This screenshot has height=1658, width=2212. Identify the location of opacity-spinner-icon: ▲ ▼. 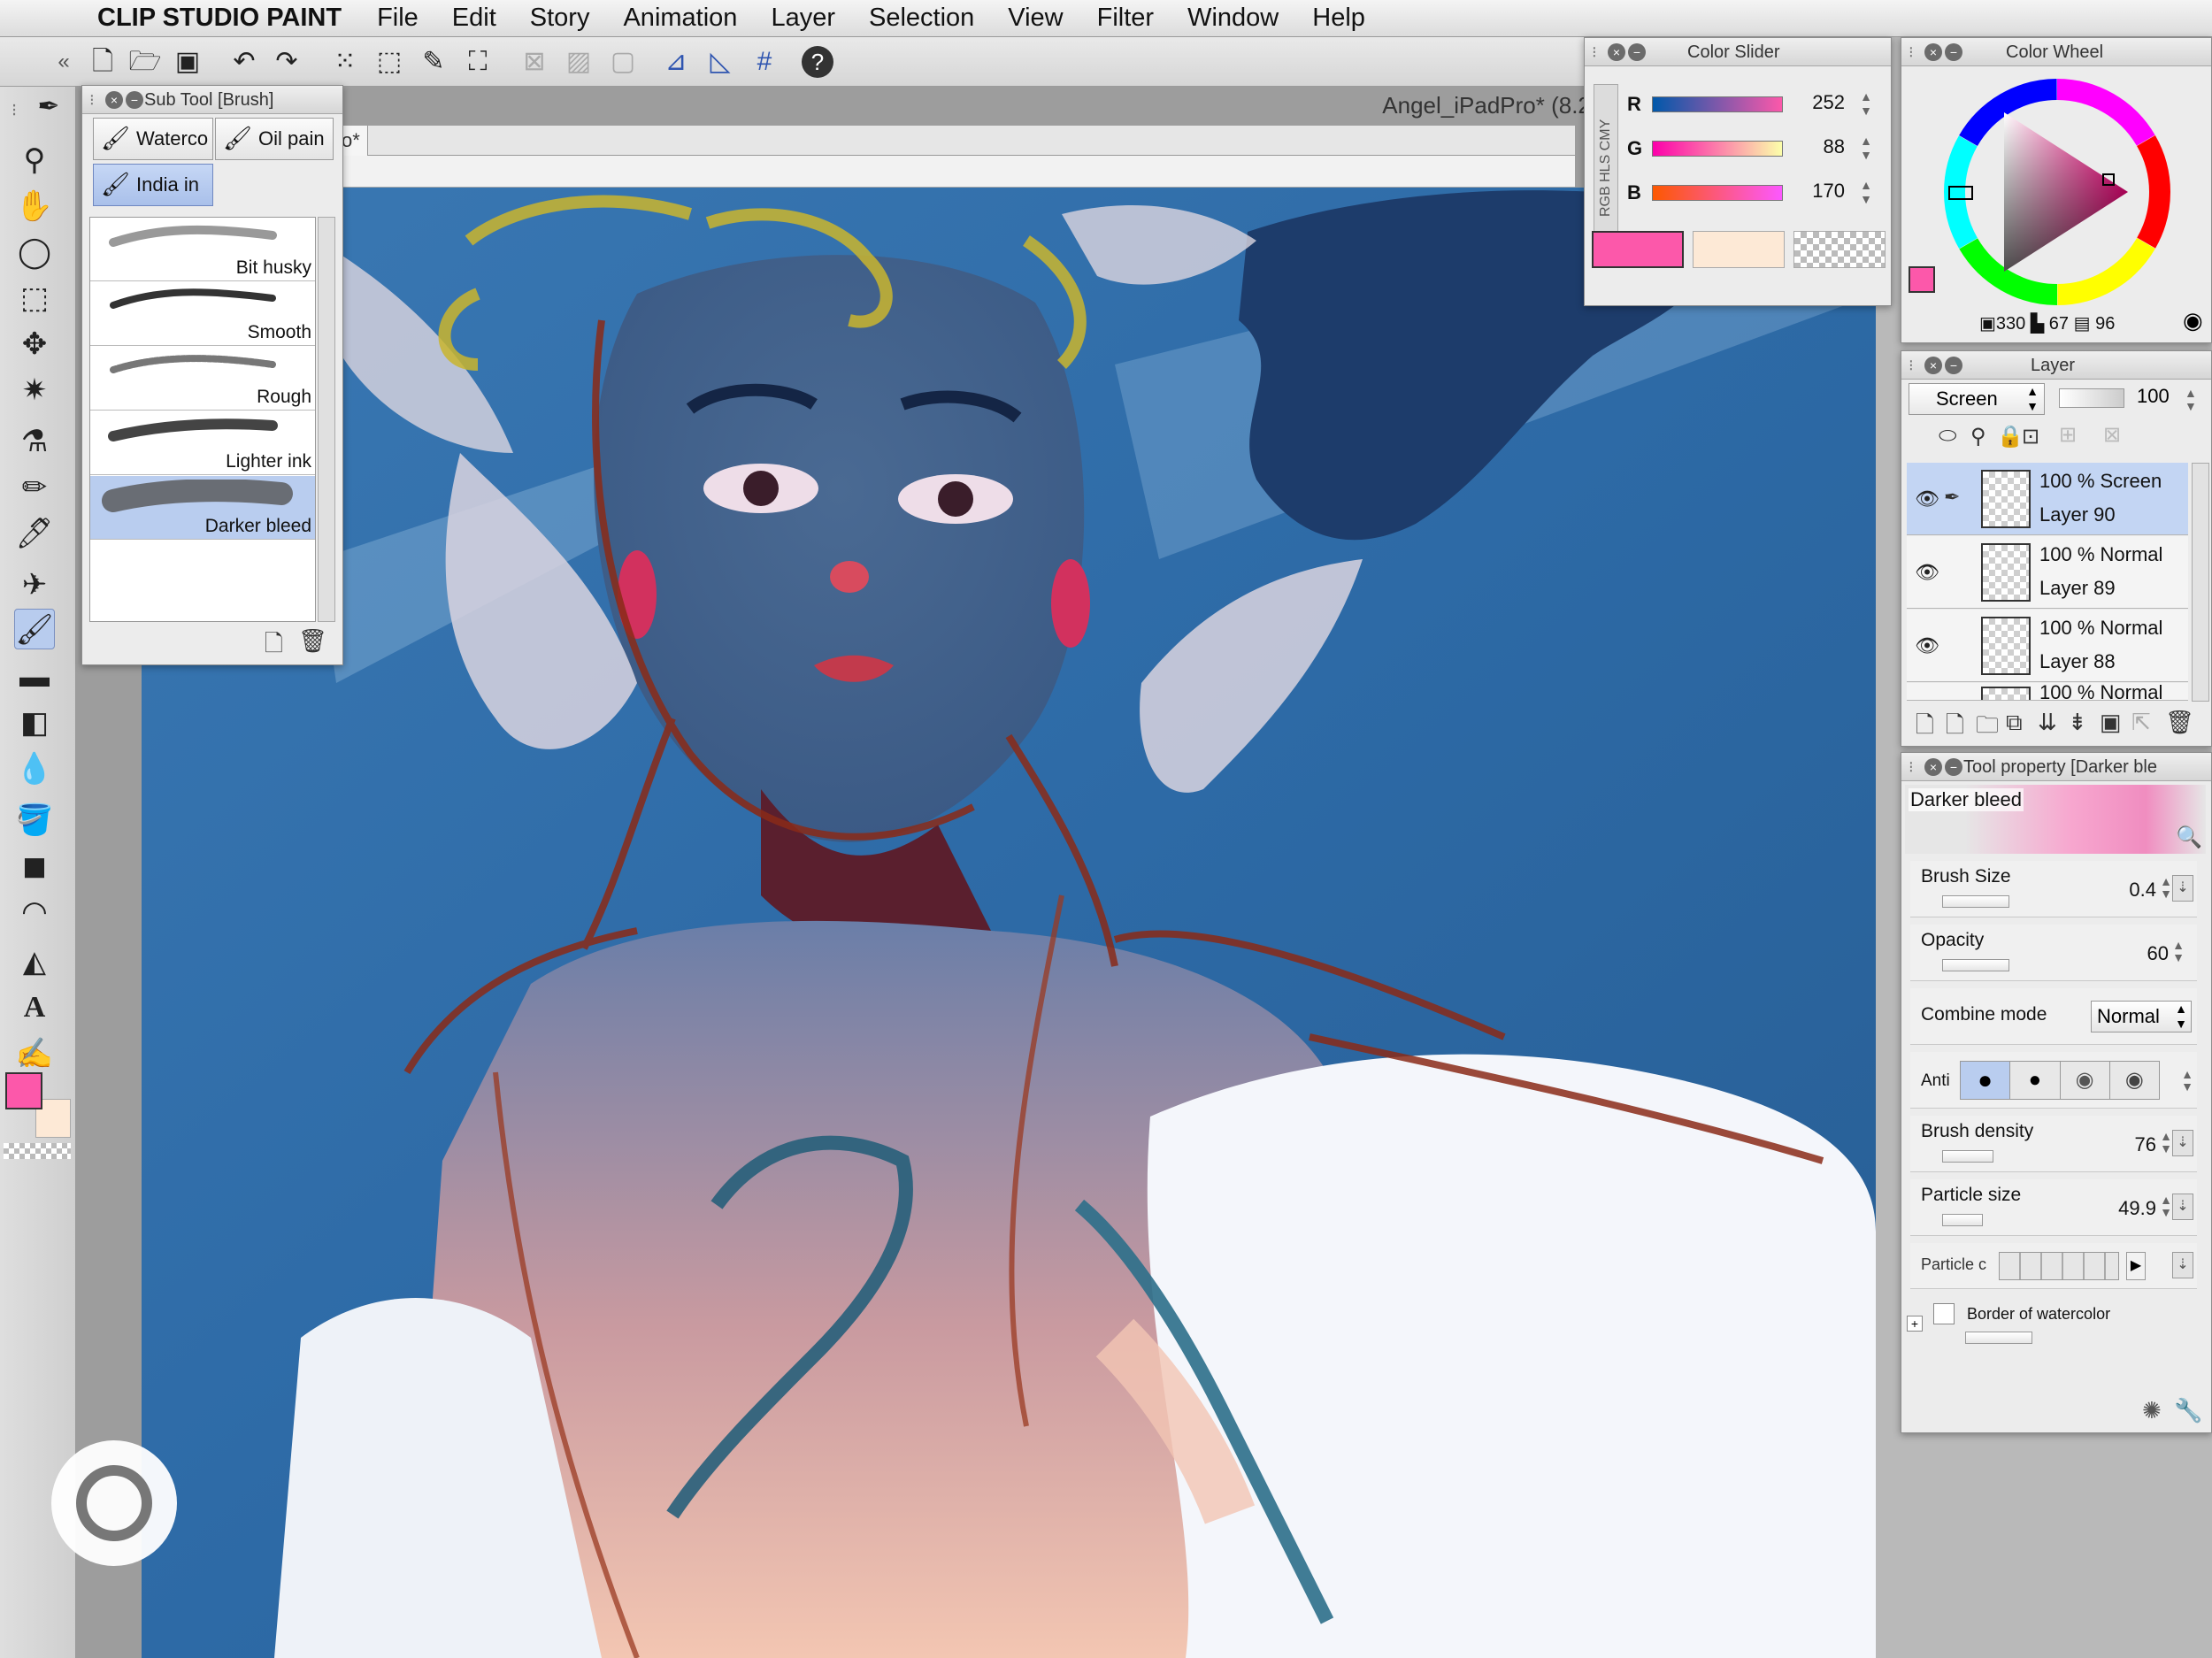
(2191, 400).